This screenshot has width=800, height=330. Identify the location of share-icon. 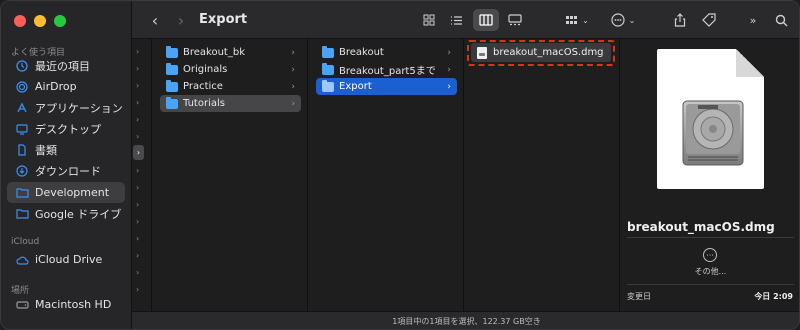
(680, 20).